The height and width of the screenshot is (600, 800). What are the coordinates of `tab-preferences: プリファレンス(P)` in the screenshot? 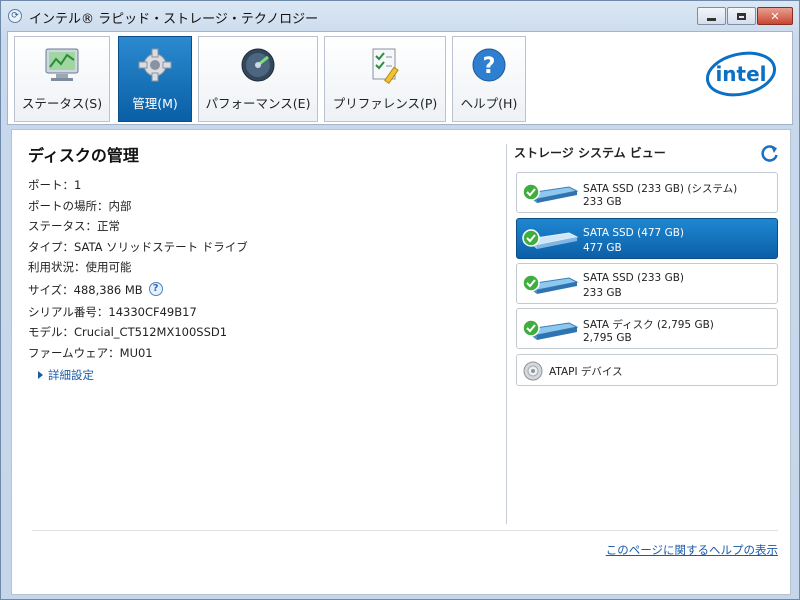 It's located at (385, 79).